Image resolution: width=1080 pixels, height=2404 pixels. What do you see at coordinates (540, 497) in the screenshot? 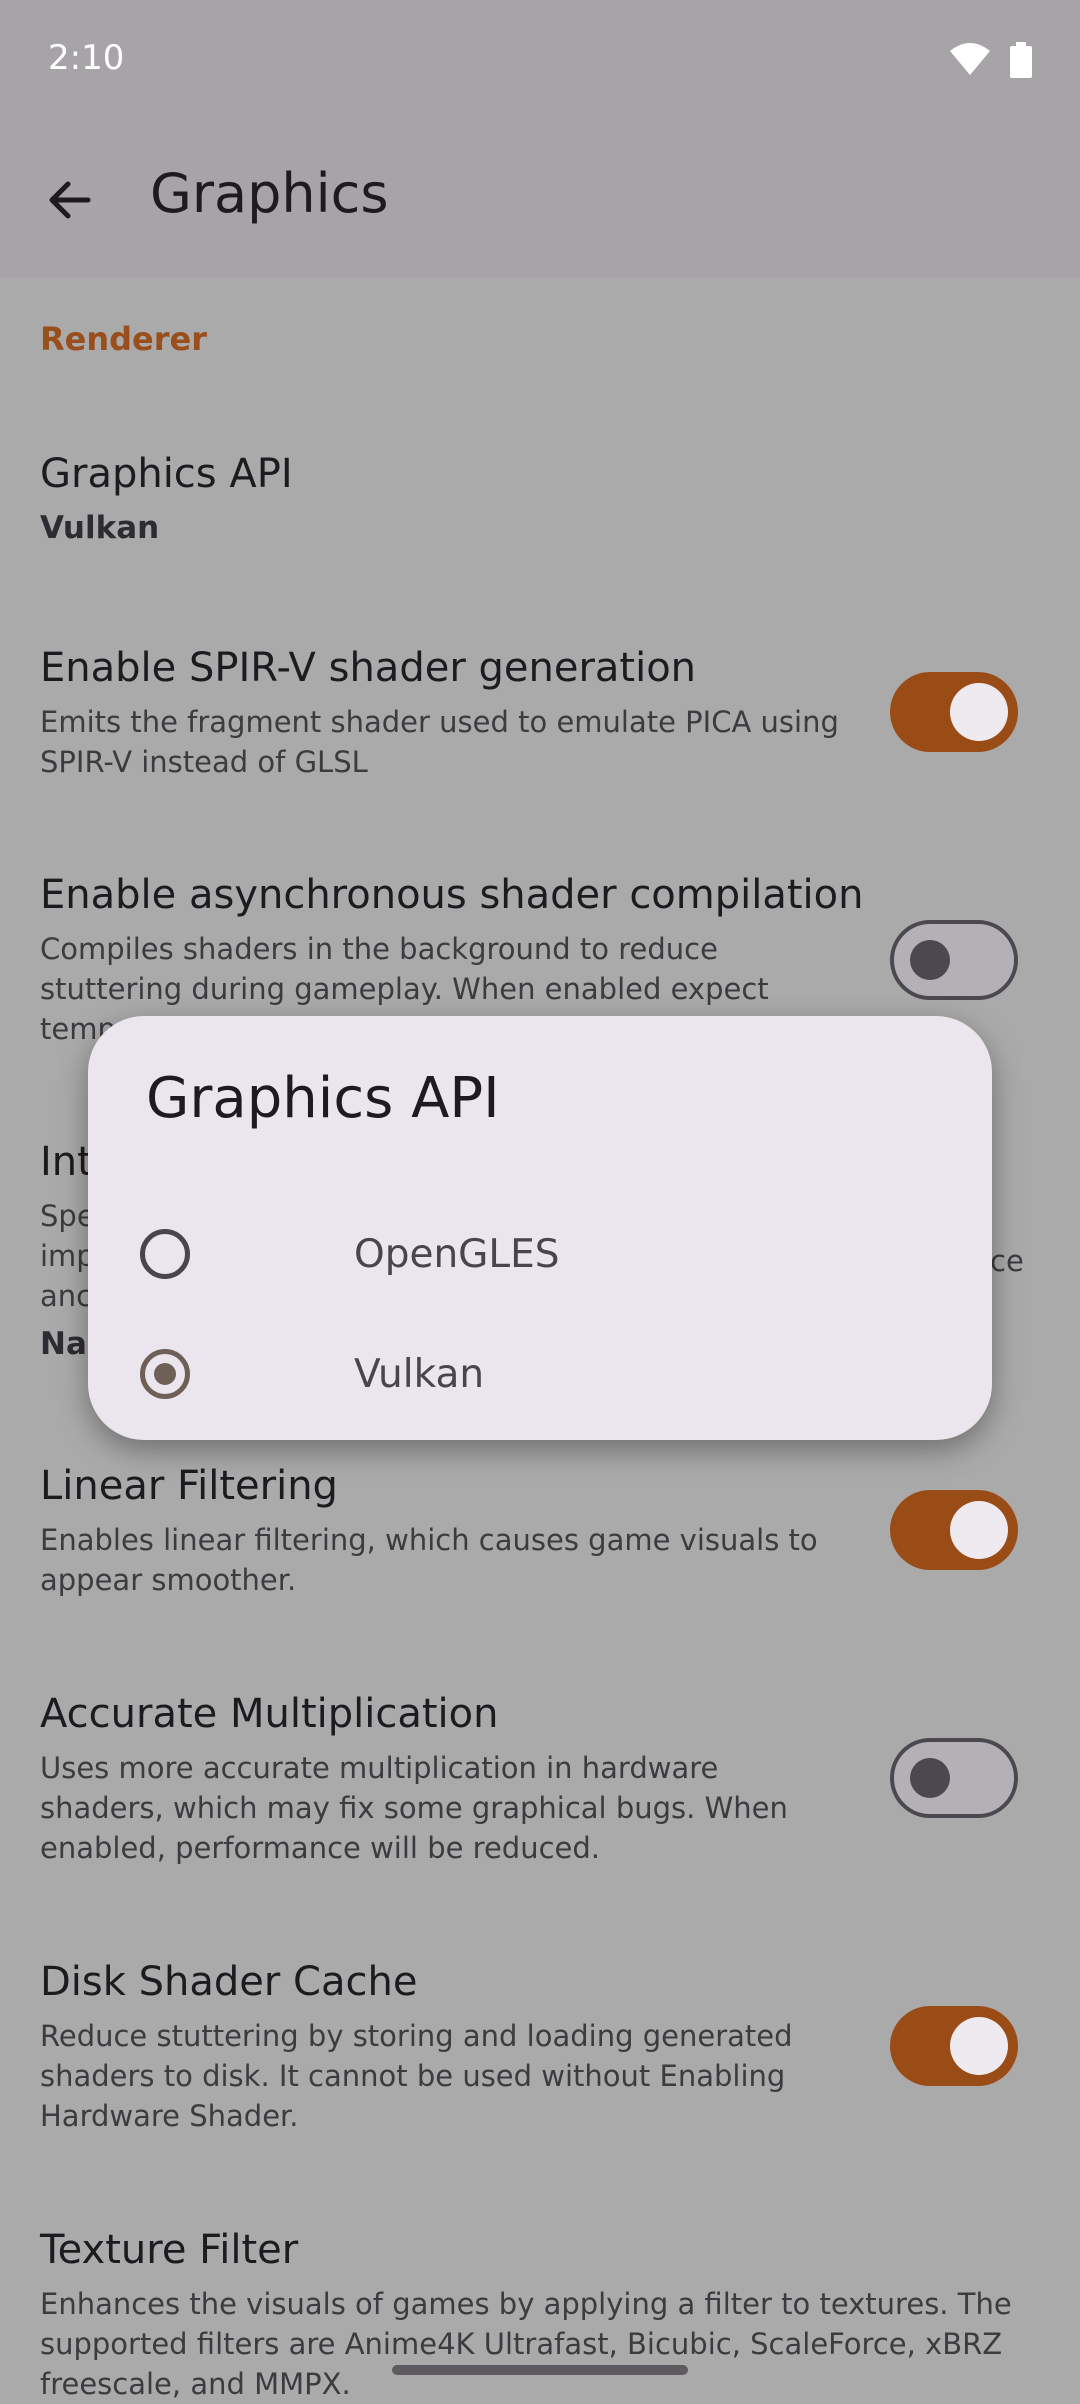
I see `setting-graphics-api: Graphics API Vulkan` at bounding box center [540, 497].